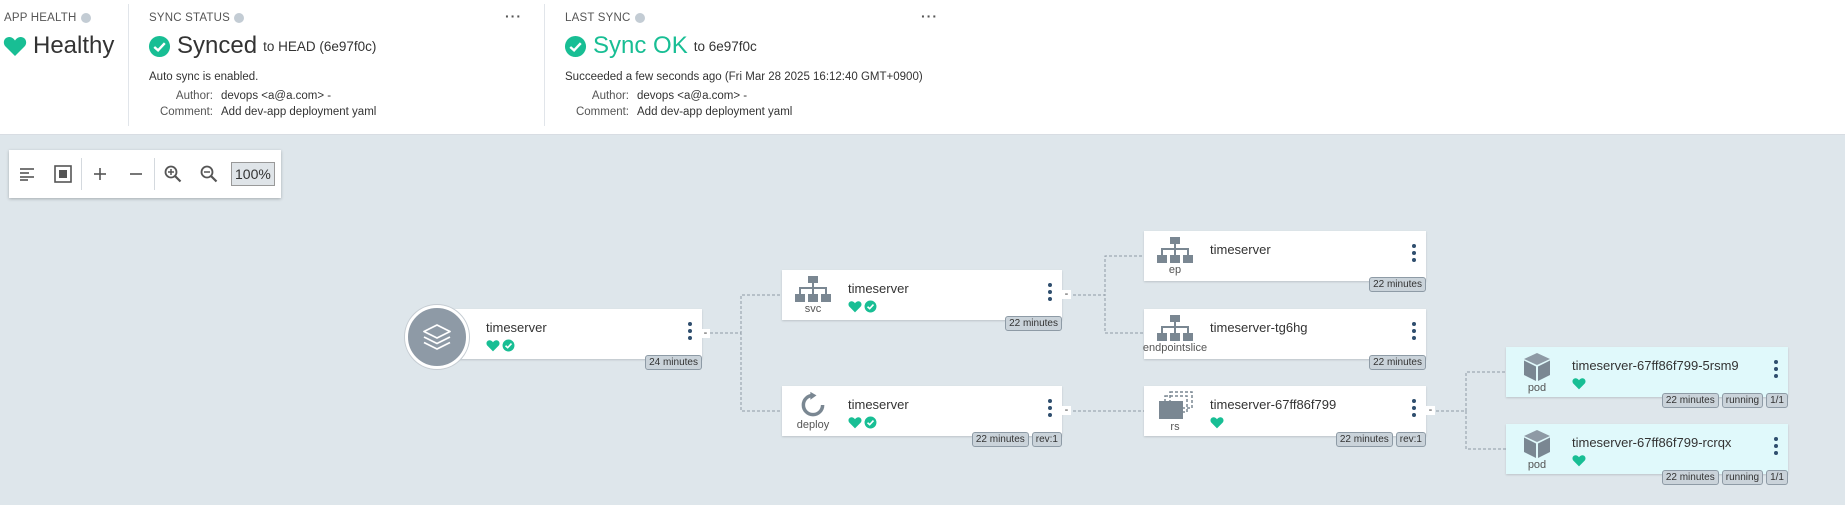 The image size is (1845, 505). I want to click on plus-icon, so click(100, 174).